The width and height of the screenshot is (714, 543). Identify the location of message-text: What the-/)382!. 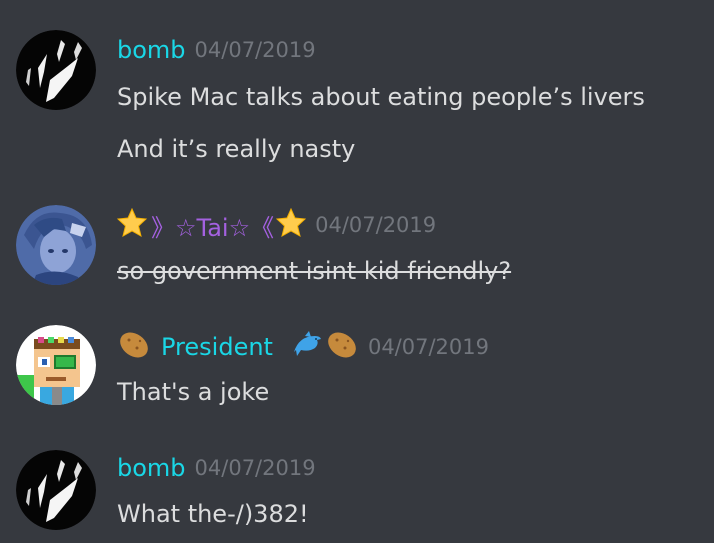
(213, 514).